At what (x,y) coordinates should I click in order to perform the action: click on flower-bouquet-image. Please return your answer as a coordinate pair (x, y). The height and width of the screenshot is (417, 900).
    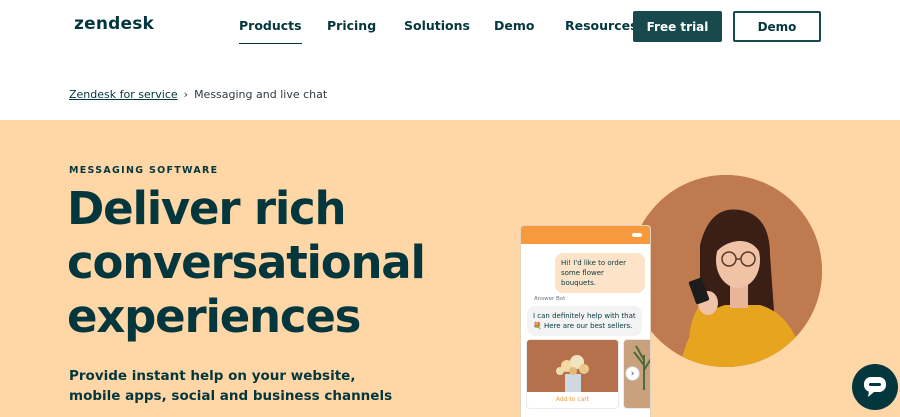
    Looking at the image, I should click on (572, 366).